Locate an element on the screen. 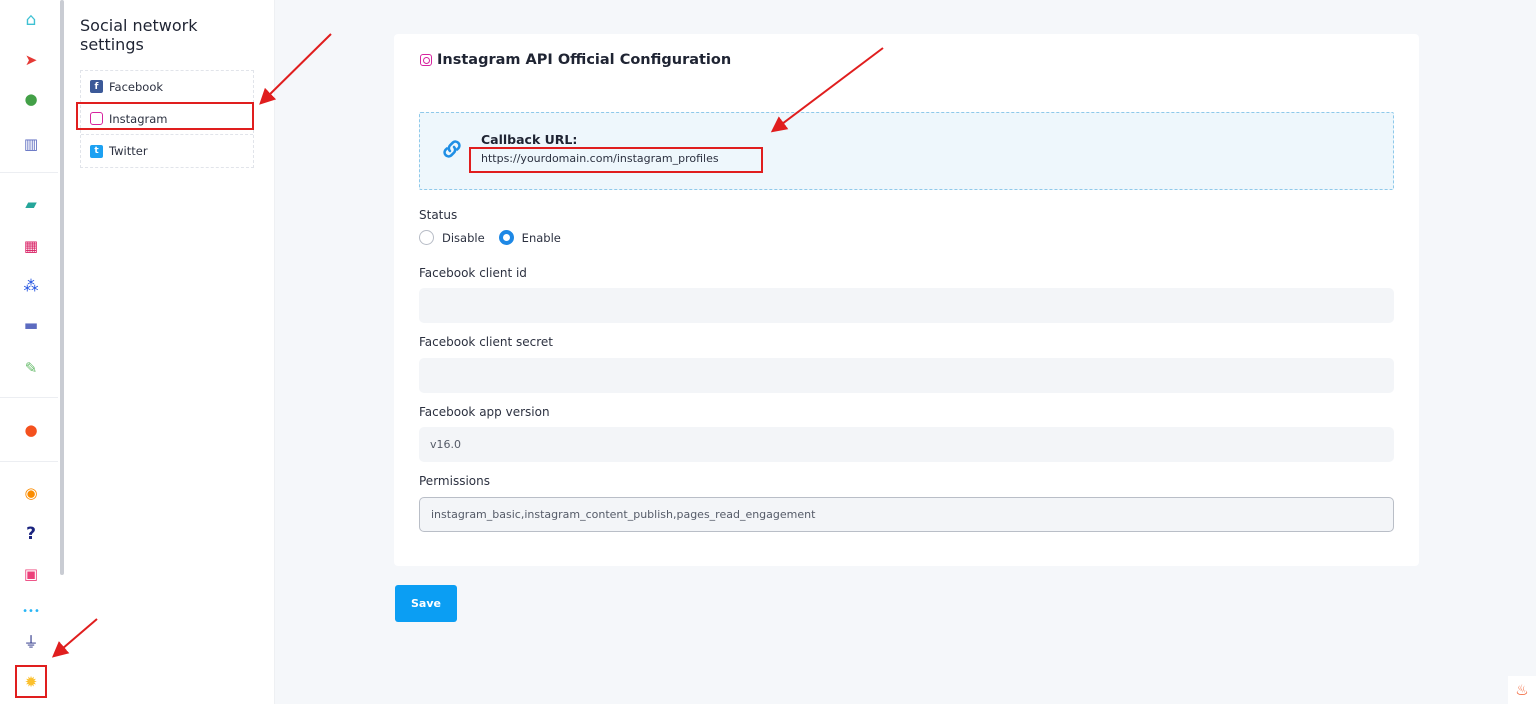  client-secret-label: Facebook client secret is located at coordinates (486, 342).